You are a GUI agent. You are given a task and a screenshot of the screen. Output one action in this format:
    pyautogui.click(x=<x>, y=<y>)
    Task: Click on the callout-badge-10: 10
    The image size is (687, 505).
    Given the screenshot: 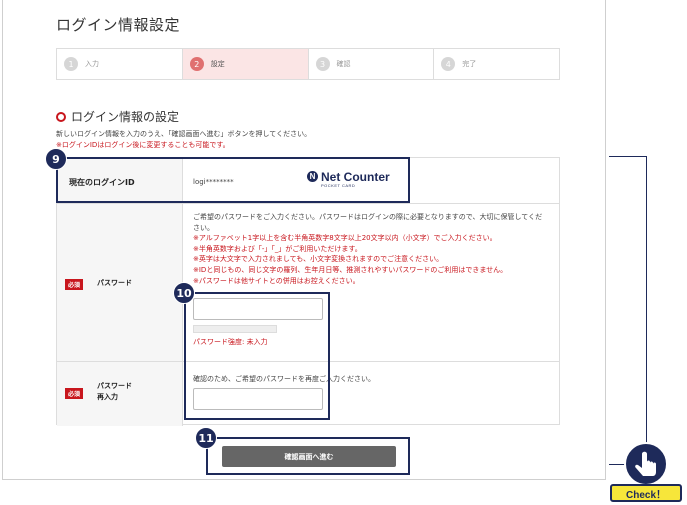 What is the action you would take?
    pyautogui.click(x=184, y=293)
    